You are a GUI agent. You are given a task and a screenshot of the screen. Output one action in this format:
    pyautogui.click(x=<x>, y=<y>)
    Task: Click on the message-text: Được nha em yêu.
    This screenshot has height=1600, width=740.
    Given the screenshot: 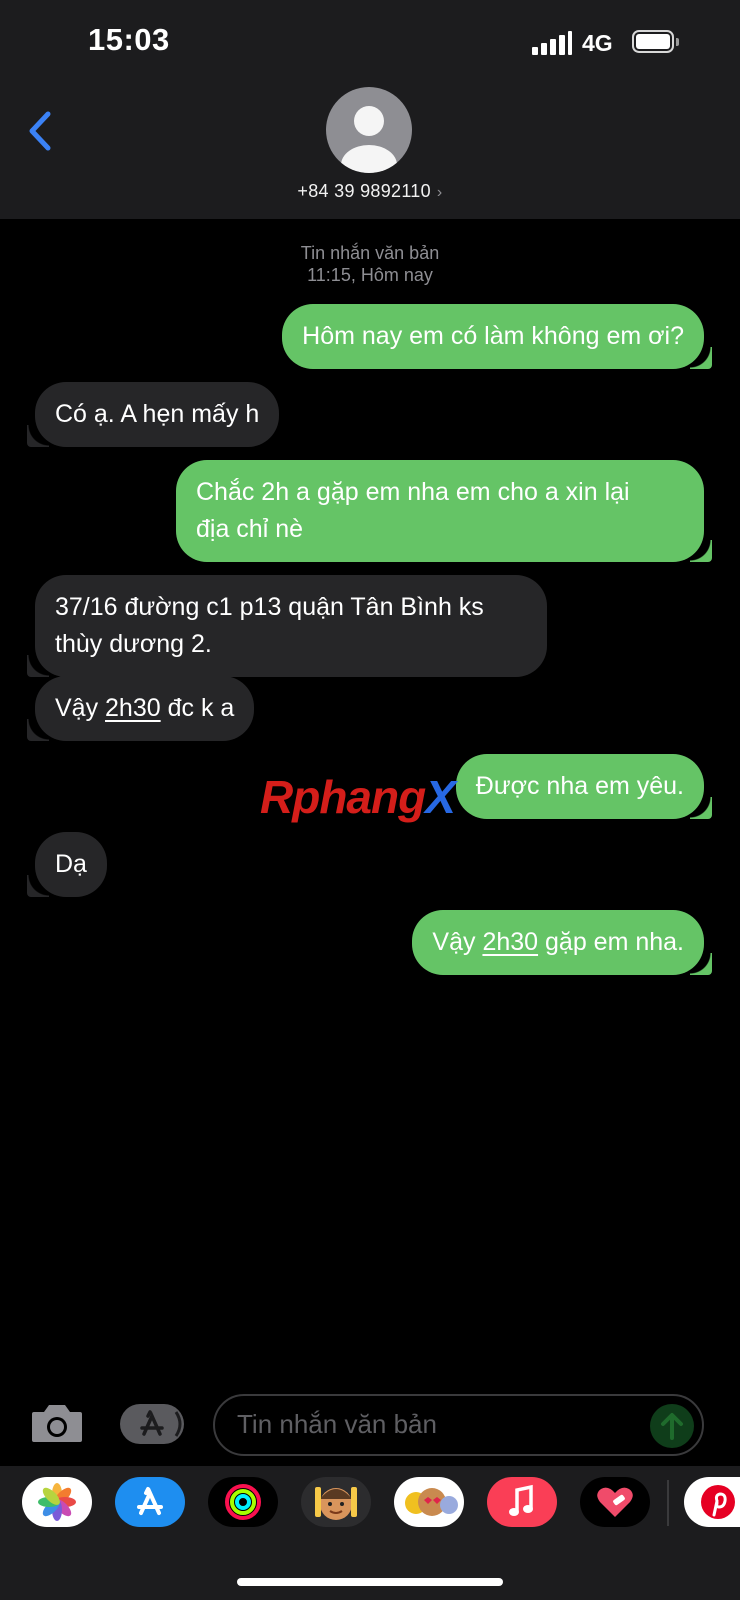 What is the action you would take?
    pyautogui.click(x=579, y=786)
    